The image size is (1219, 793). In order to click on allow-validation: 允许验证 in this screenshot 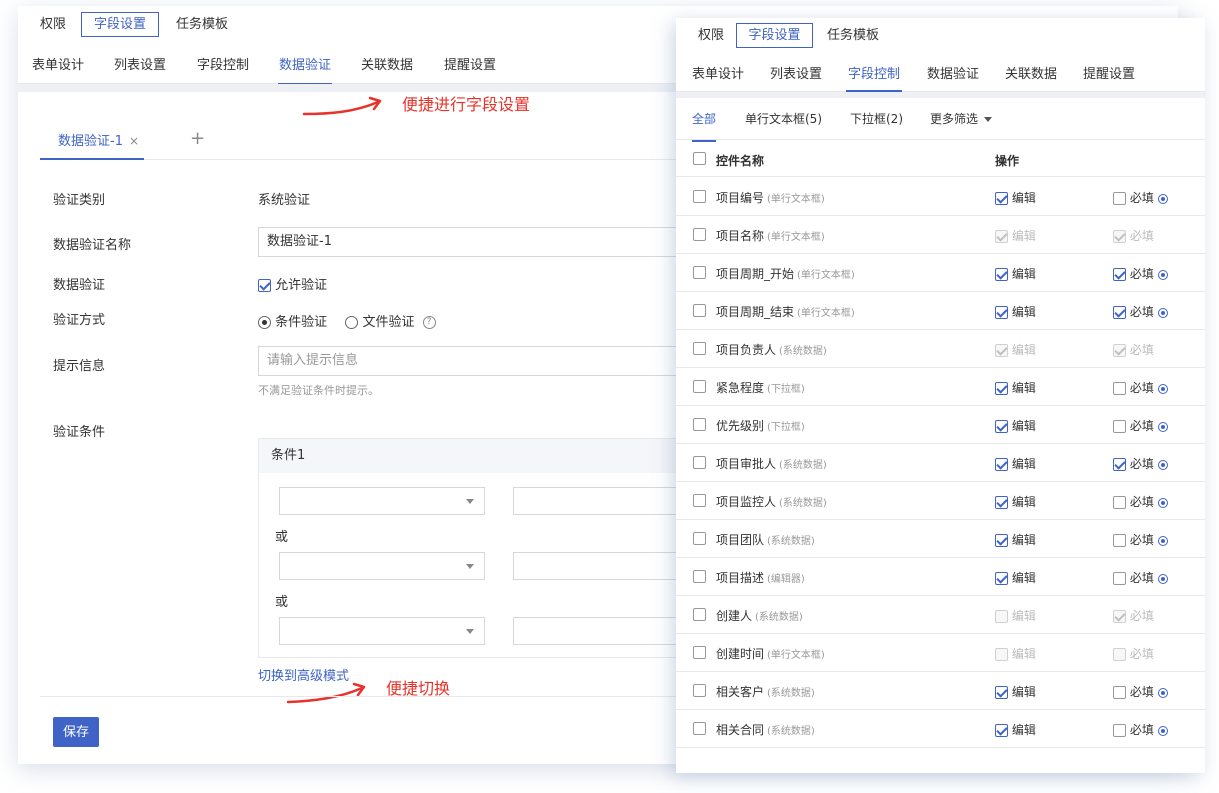, I will do `click(292, 283)`.